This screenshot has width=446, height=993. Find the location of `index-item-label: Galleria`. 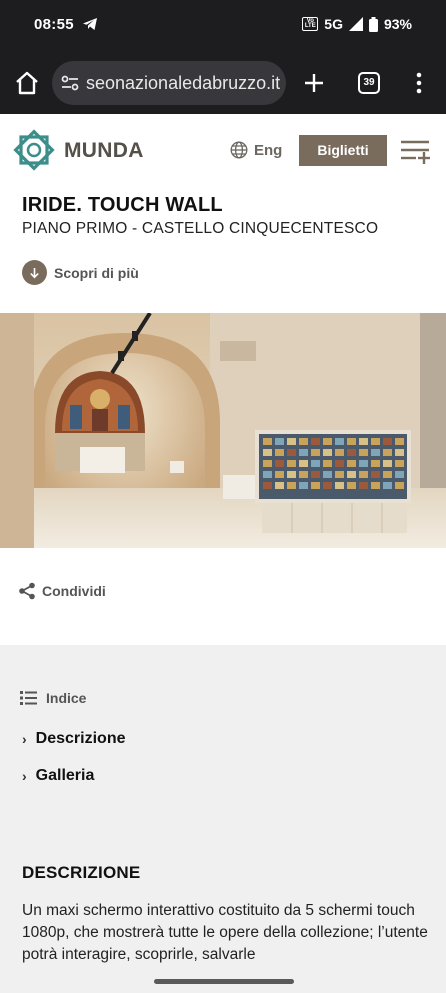

index-item-label: Galleria is located at coordinates (65, 775).